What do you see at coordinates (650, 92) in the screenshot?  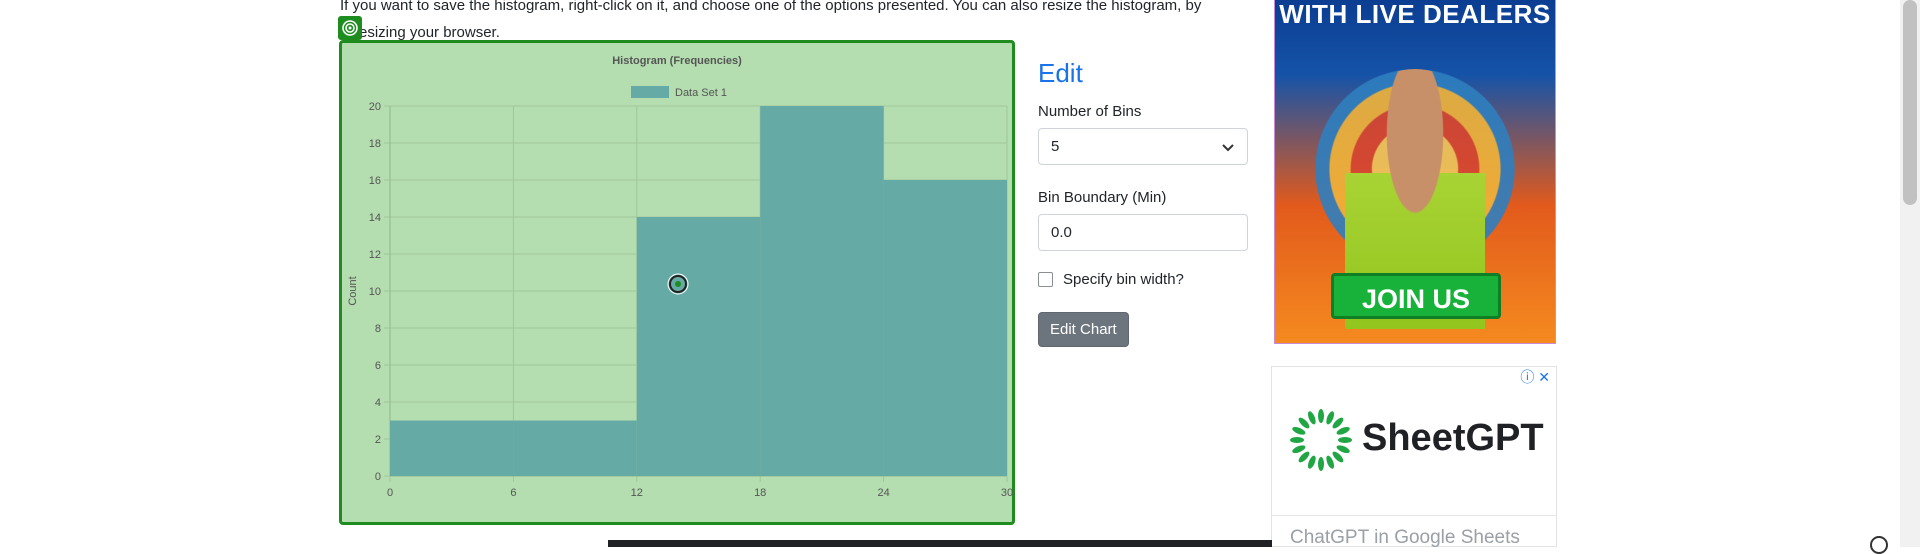 I see `legend-swatch` at bounding box center [650, 92].